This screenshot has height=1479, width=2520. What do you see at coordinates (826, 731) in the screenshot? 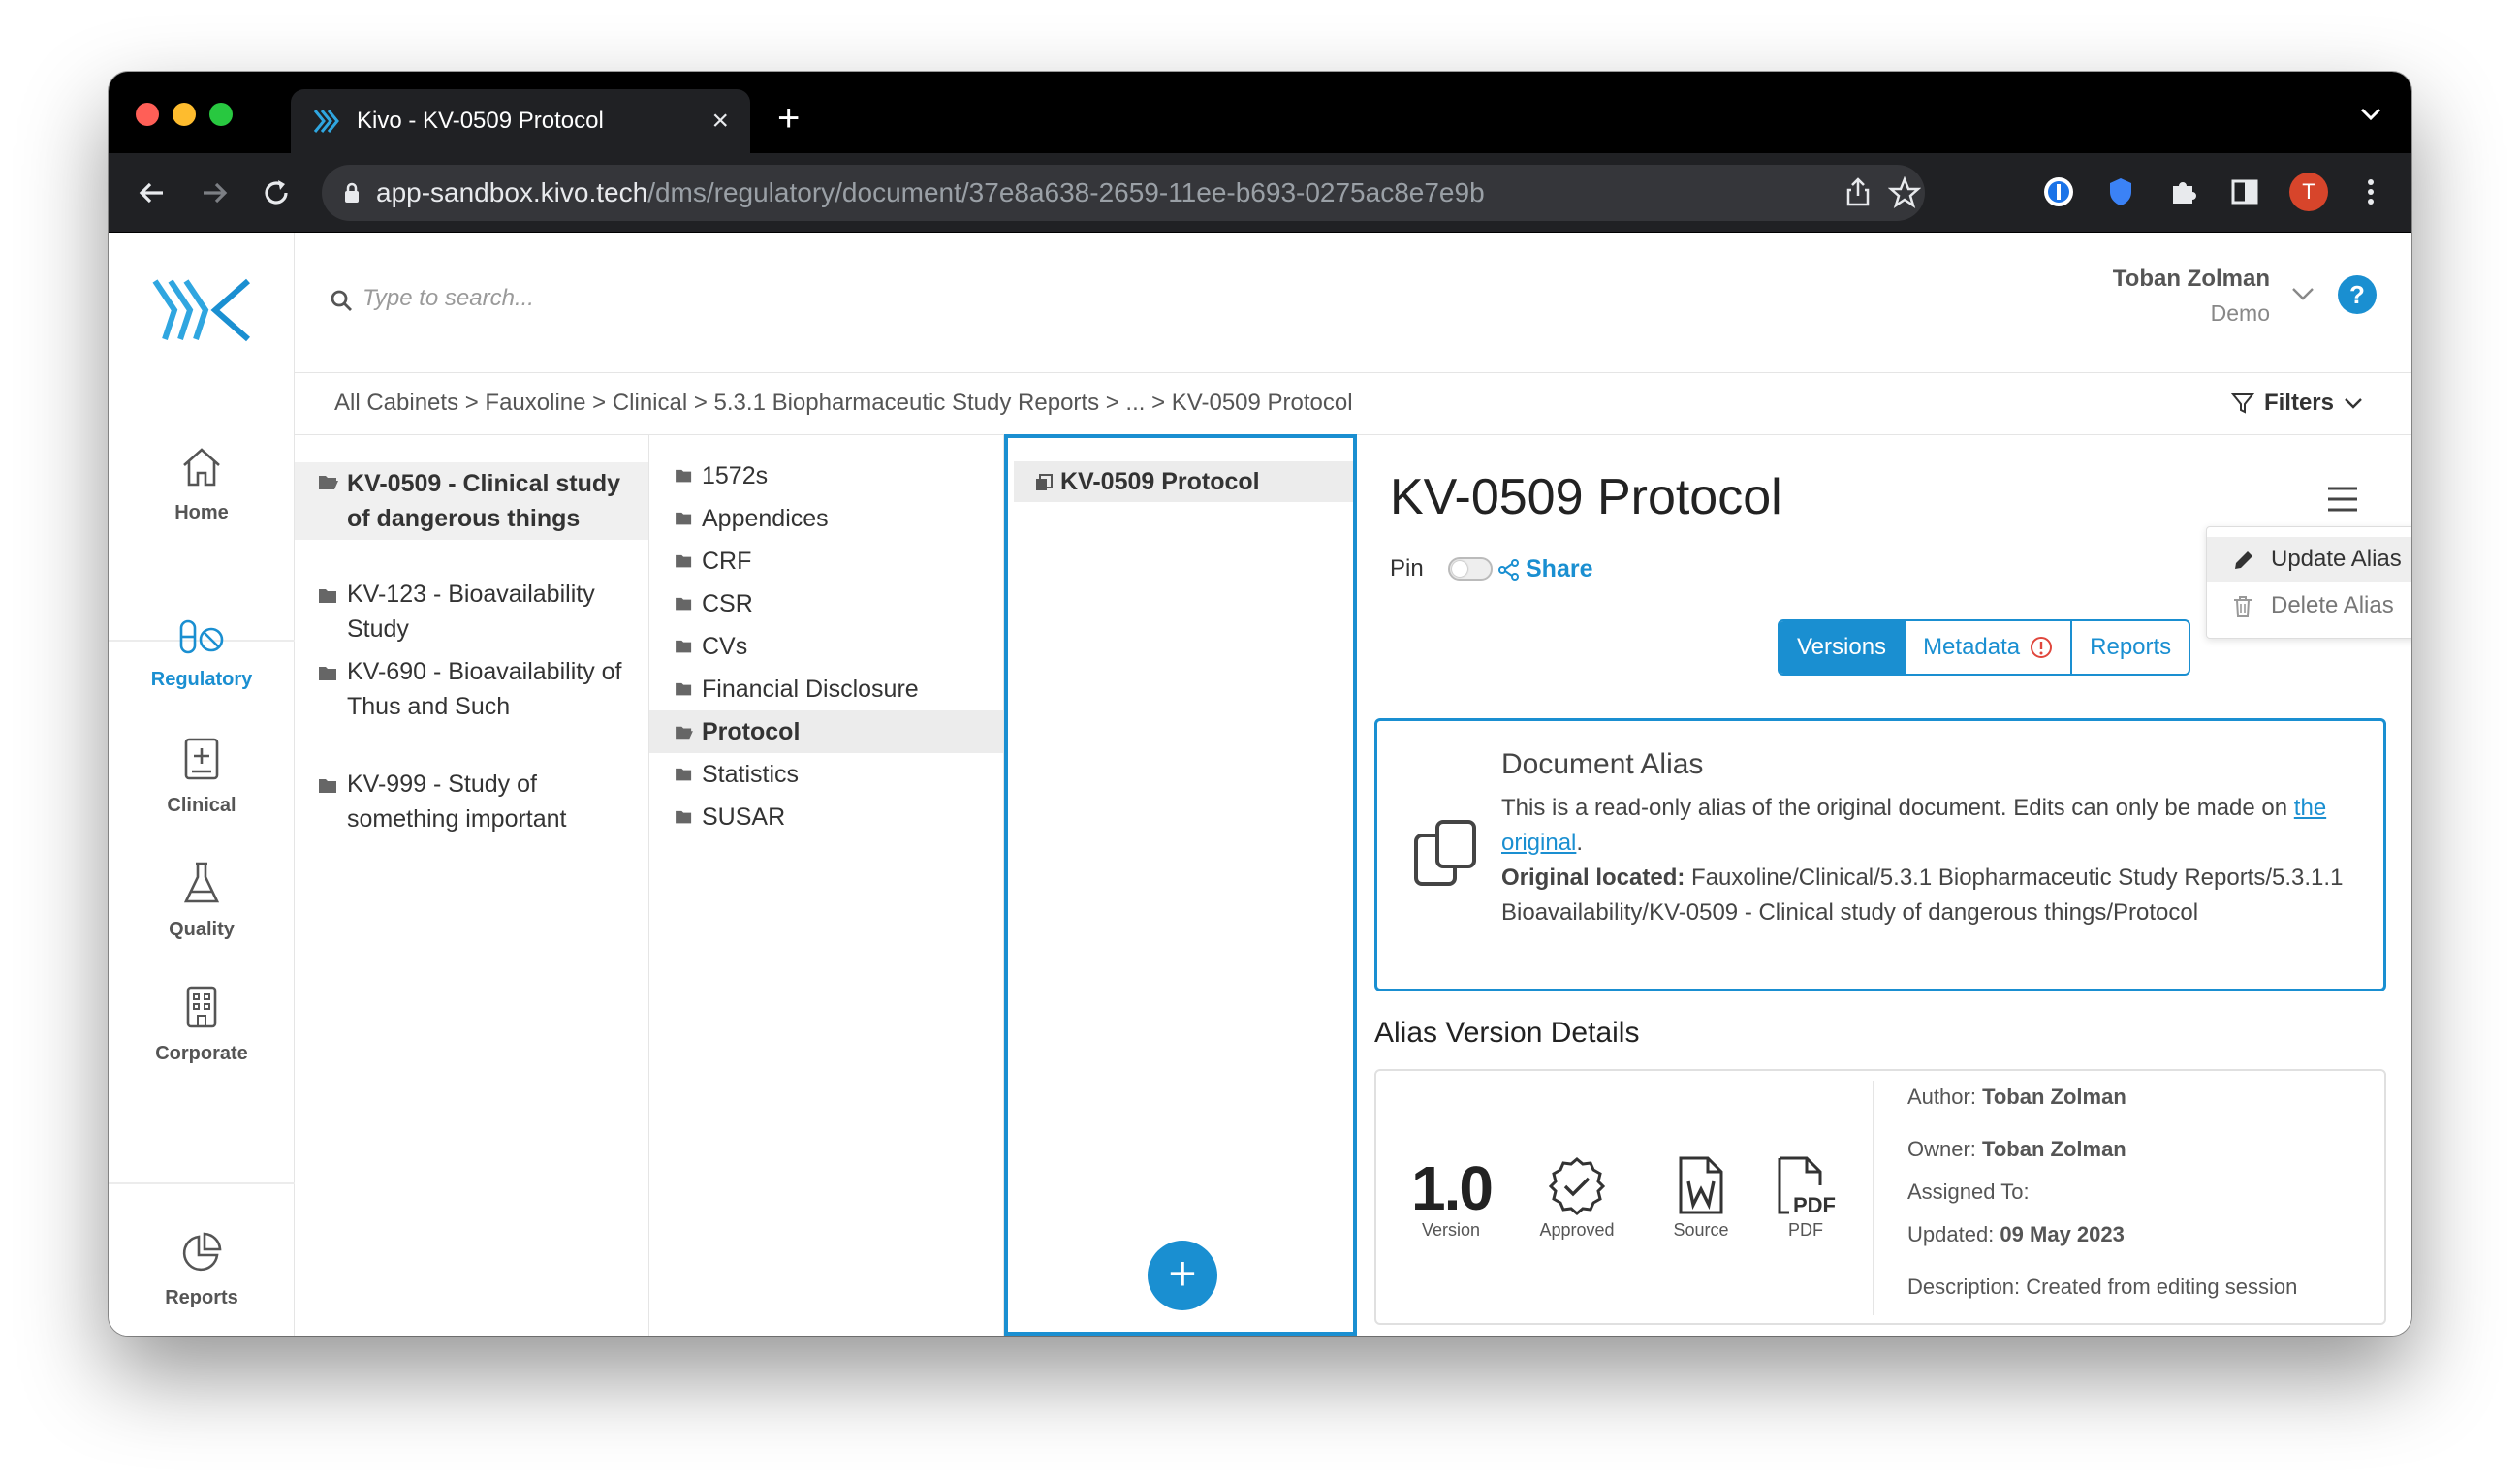
I see `folder-item: Protocol` at bounding box center [826, 731].